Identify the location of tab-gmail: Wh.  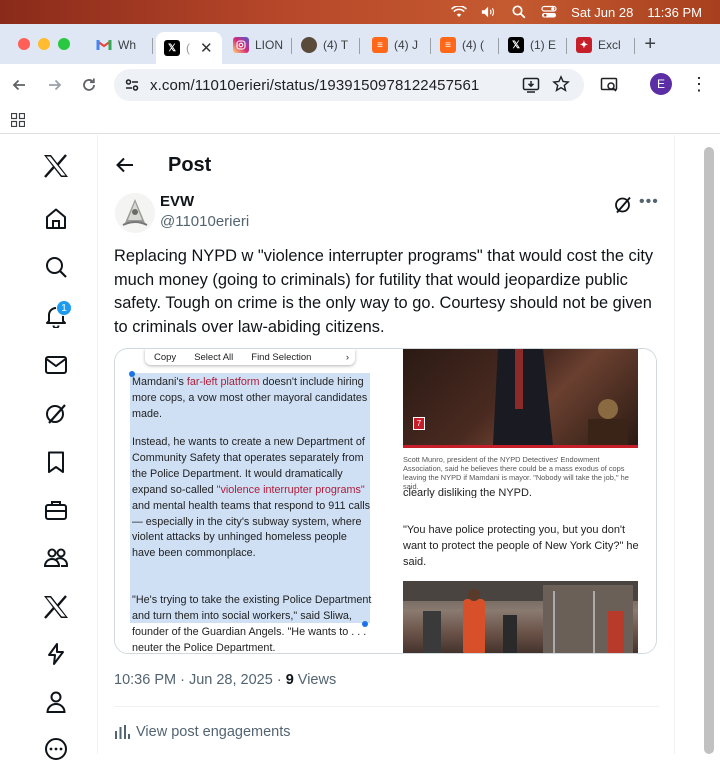
(119, 45).